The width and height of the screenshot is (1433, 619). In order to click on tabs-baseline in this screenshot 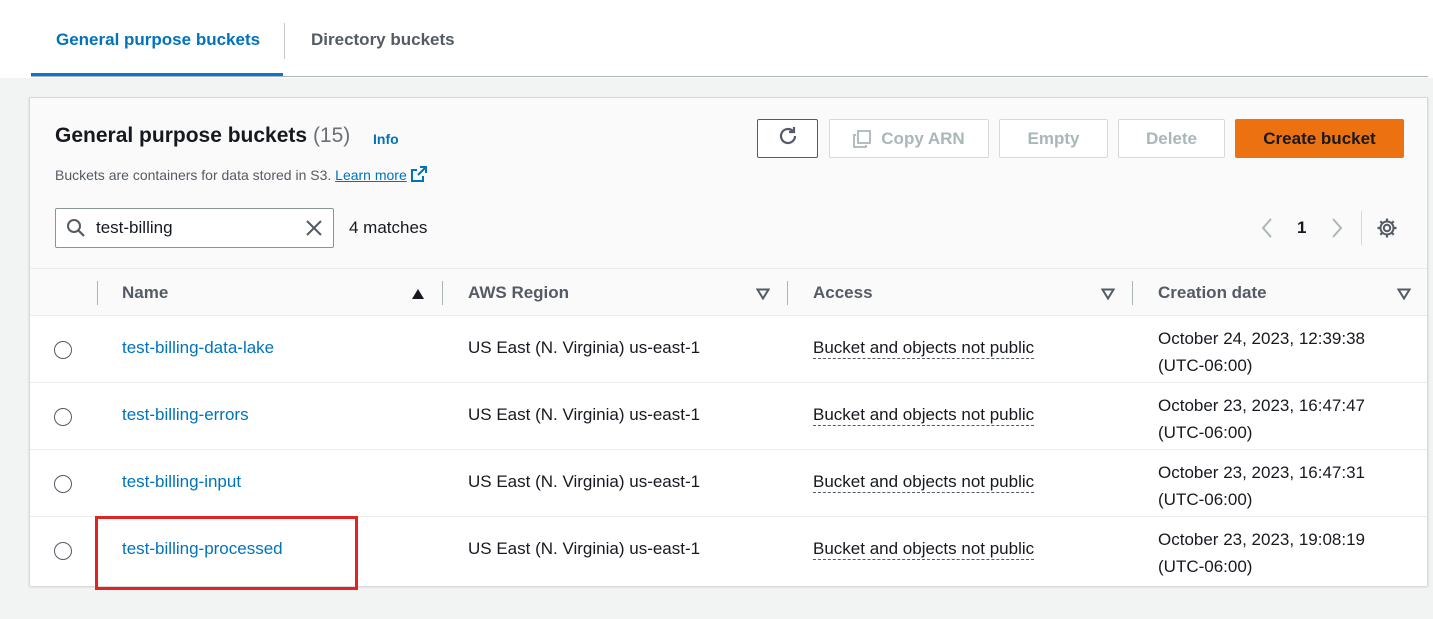, I will do `click(729, 76)`.